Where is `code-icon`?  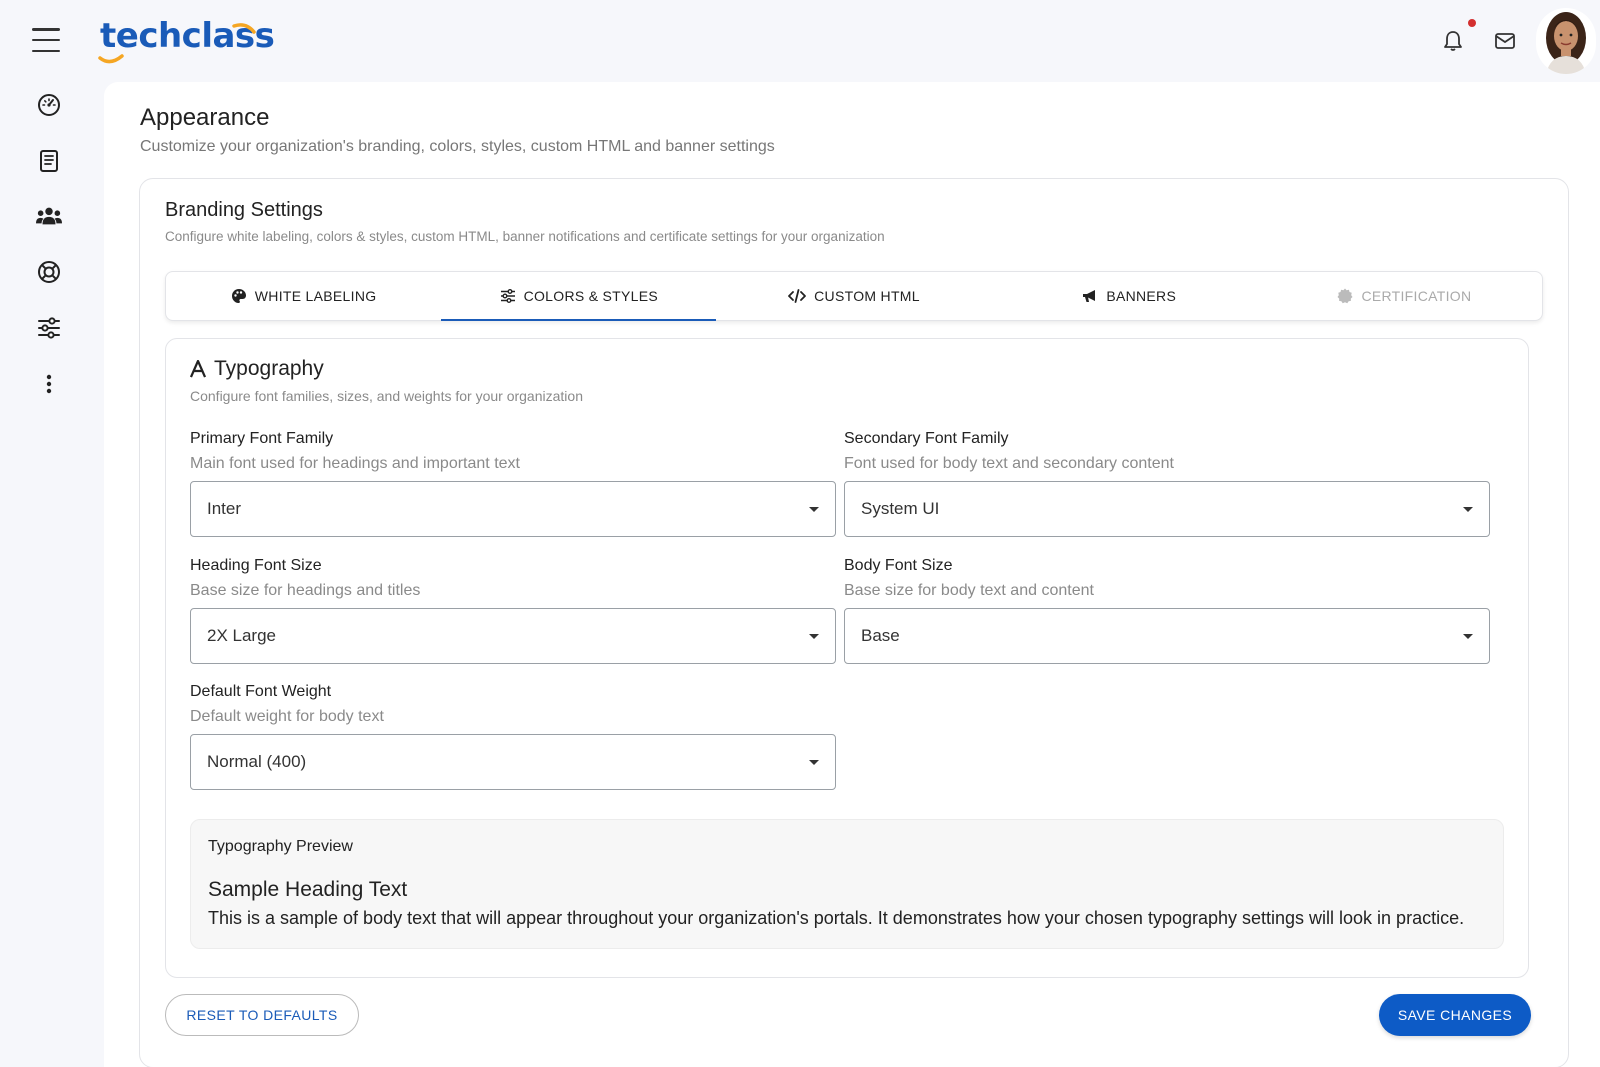 code-icon is located at coordinates (797, 296).